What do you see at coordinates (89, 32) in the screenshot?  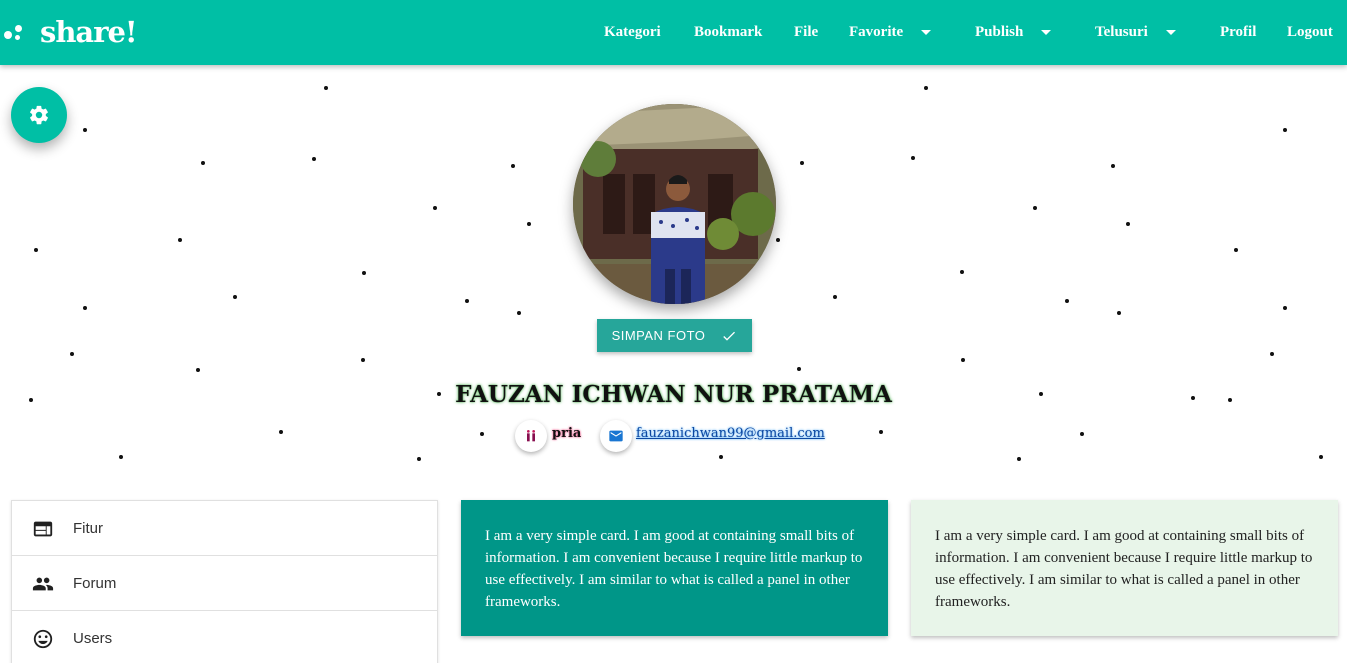 I see `brand-name: share!` at bounding box center [89, 32].